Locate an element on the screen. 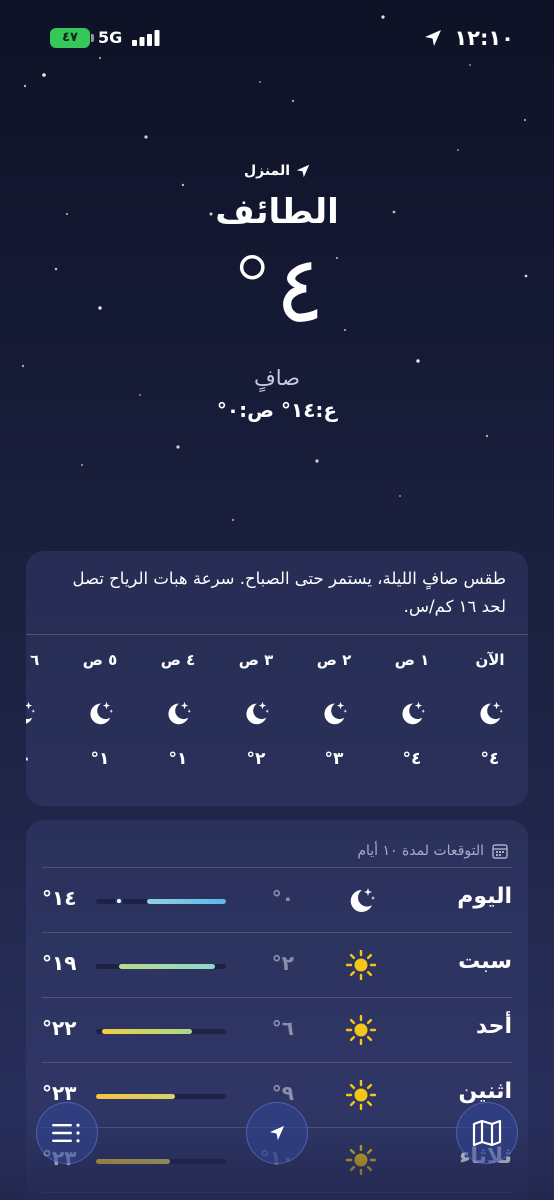 The width and height of the screenshot is (554, 1200). map-button is located at coordinates (487, 1133).